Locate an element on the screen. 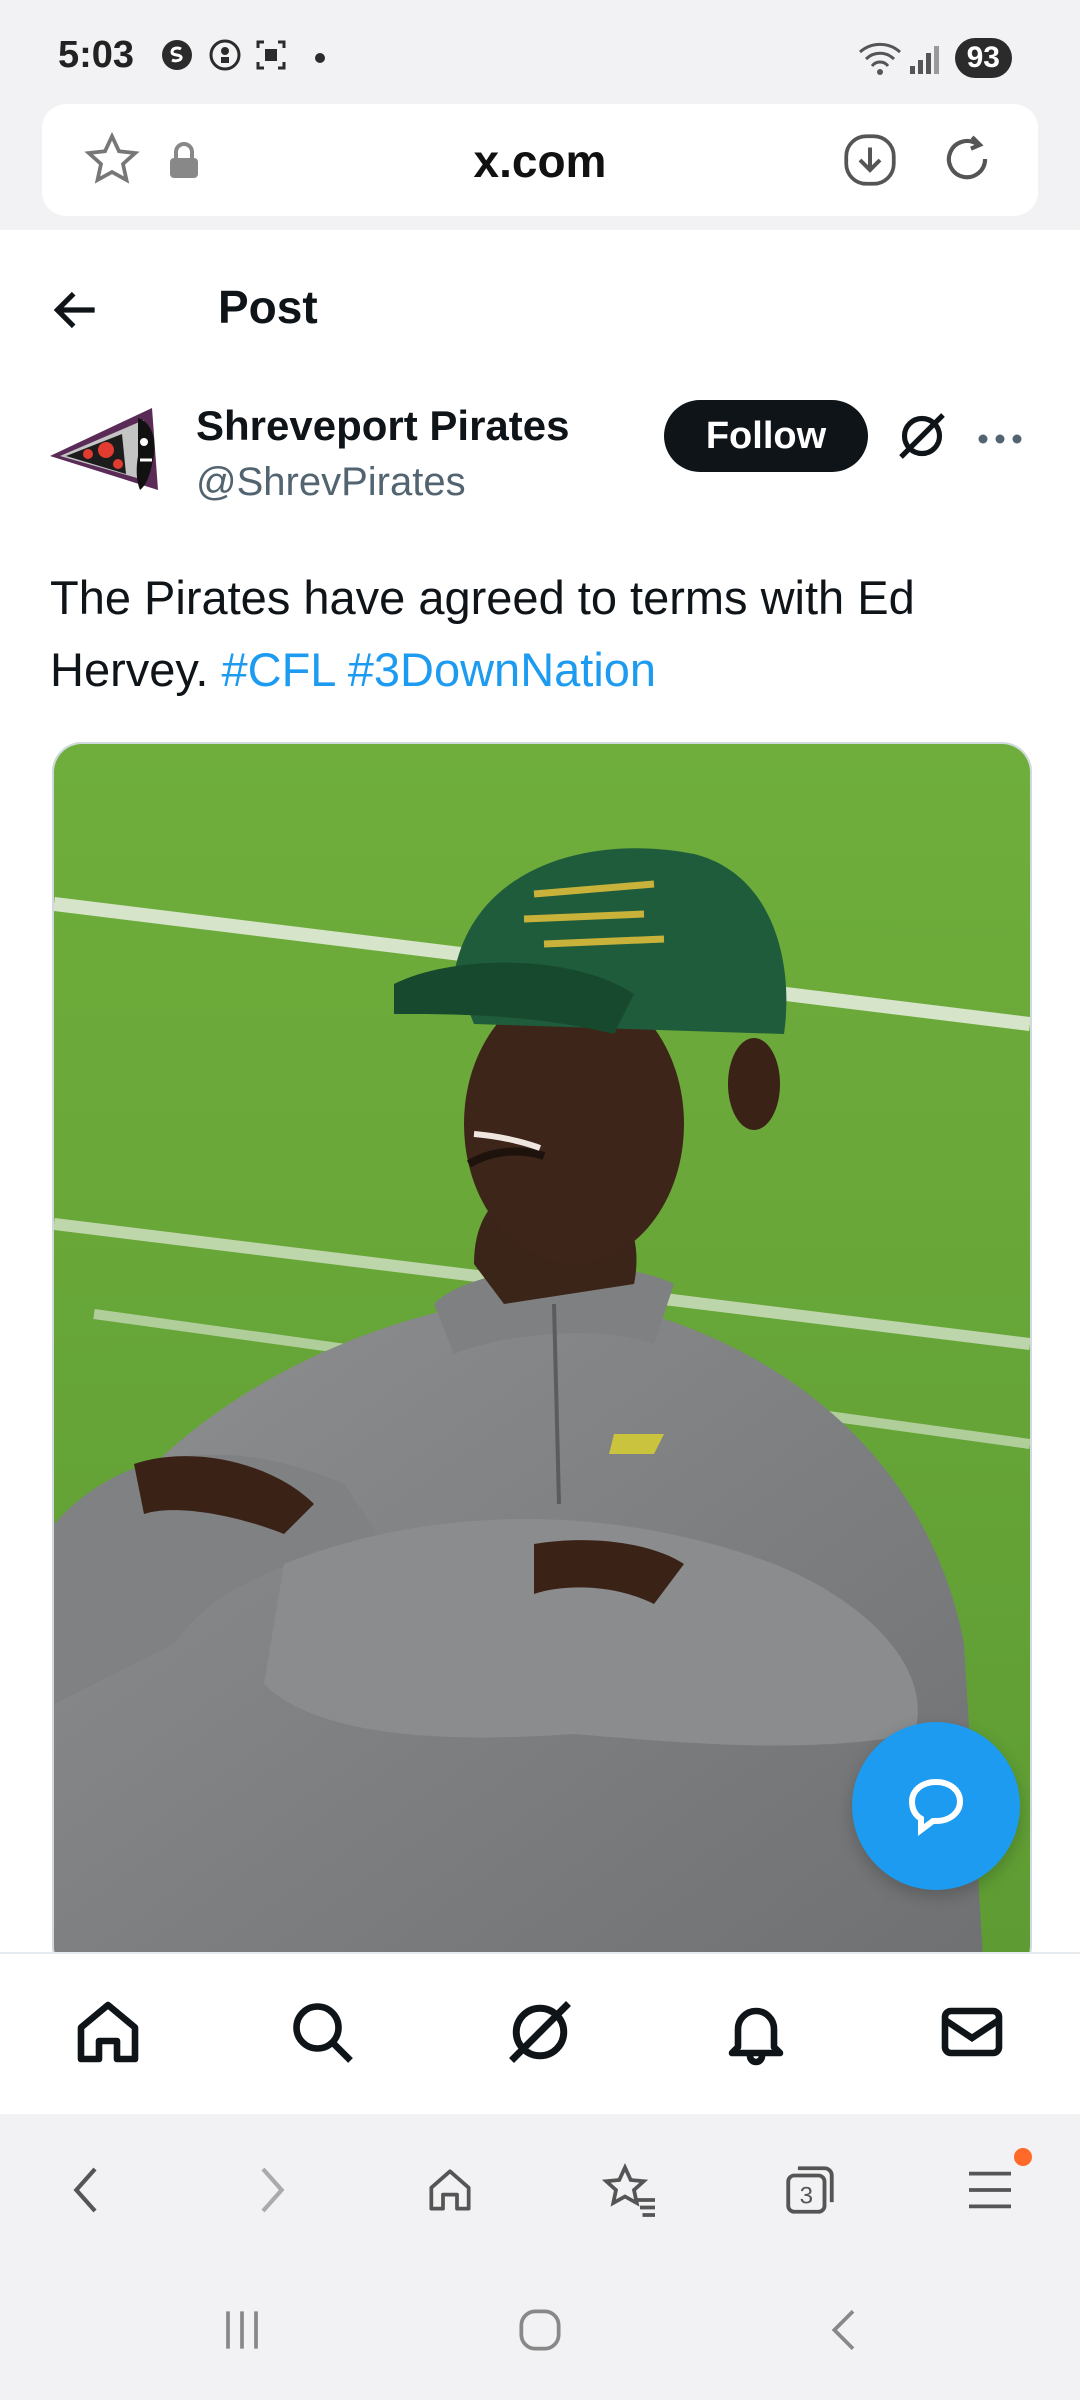 The width and height of the screenshot is (1080, 2400). tab-home is located at coordinates (108, 2032).